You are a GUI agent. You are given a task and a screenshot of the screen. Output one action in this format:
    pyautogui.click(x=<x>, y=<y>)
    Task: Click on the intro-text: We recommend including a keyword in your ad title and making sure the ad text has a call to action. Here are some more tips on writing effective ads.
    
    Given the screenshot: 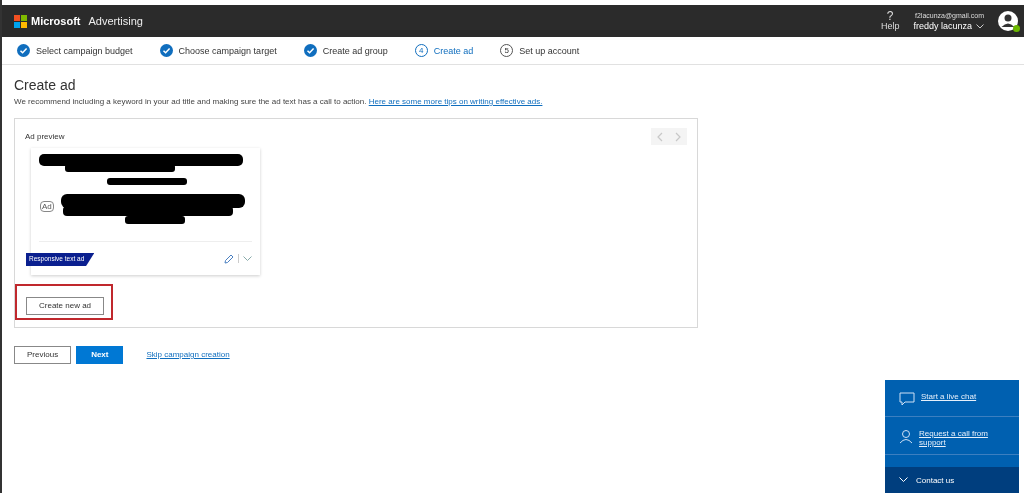 What is the action you would take?
    pyautogui.click(x=279, y=101)
    